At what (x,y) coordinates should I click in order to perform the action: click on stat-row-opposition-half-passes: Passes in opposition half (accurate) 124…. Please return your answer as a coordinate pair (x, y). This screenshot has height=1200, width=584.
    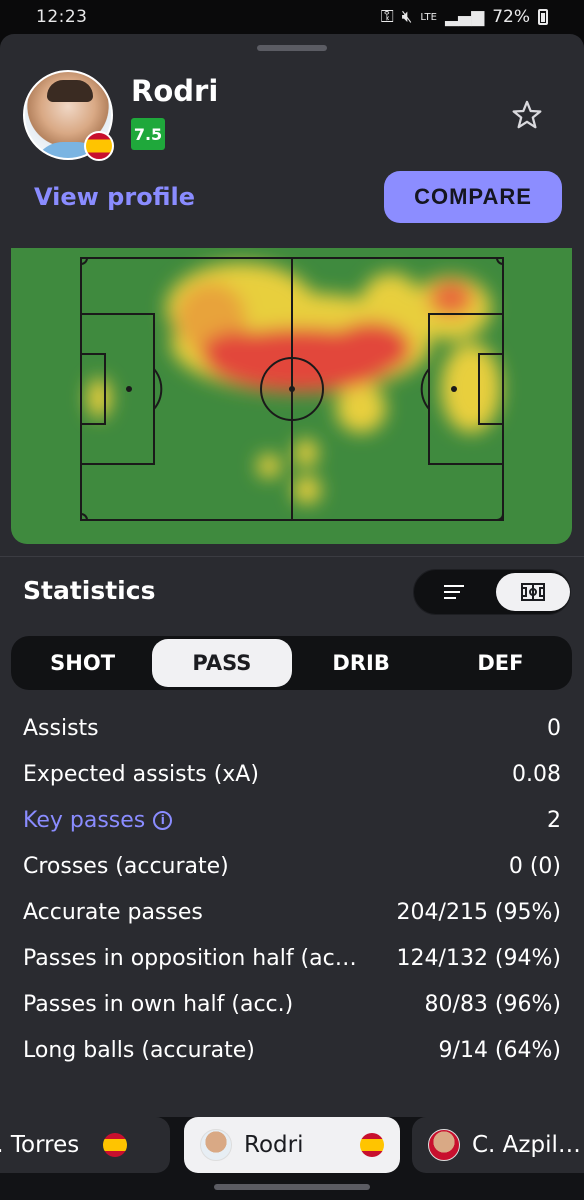
    Looking at the image, I should click on (292, 958).